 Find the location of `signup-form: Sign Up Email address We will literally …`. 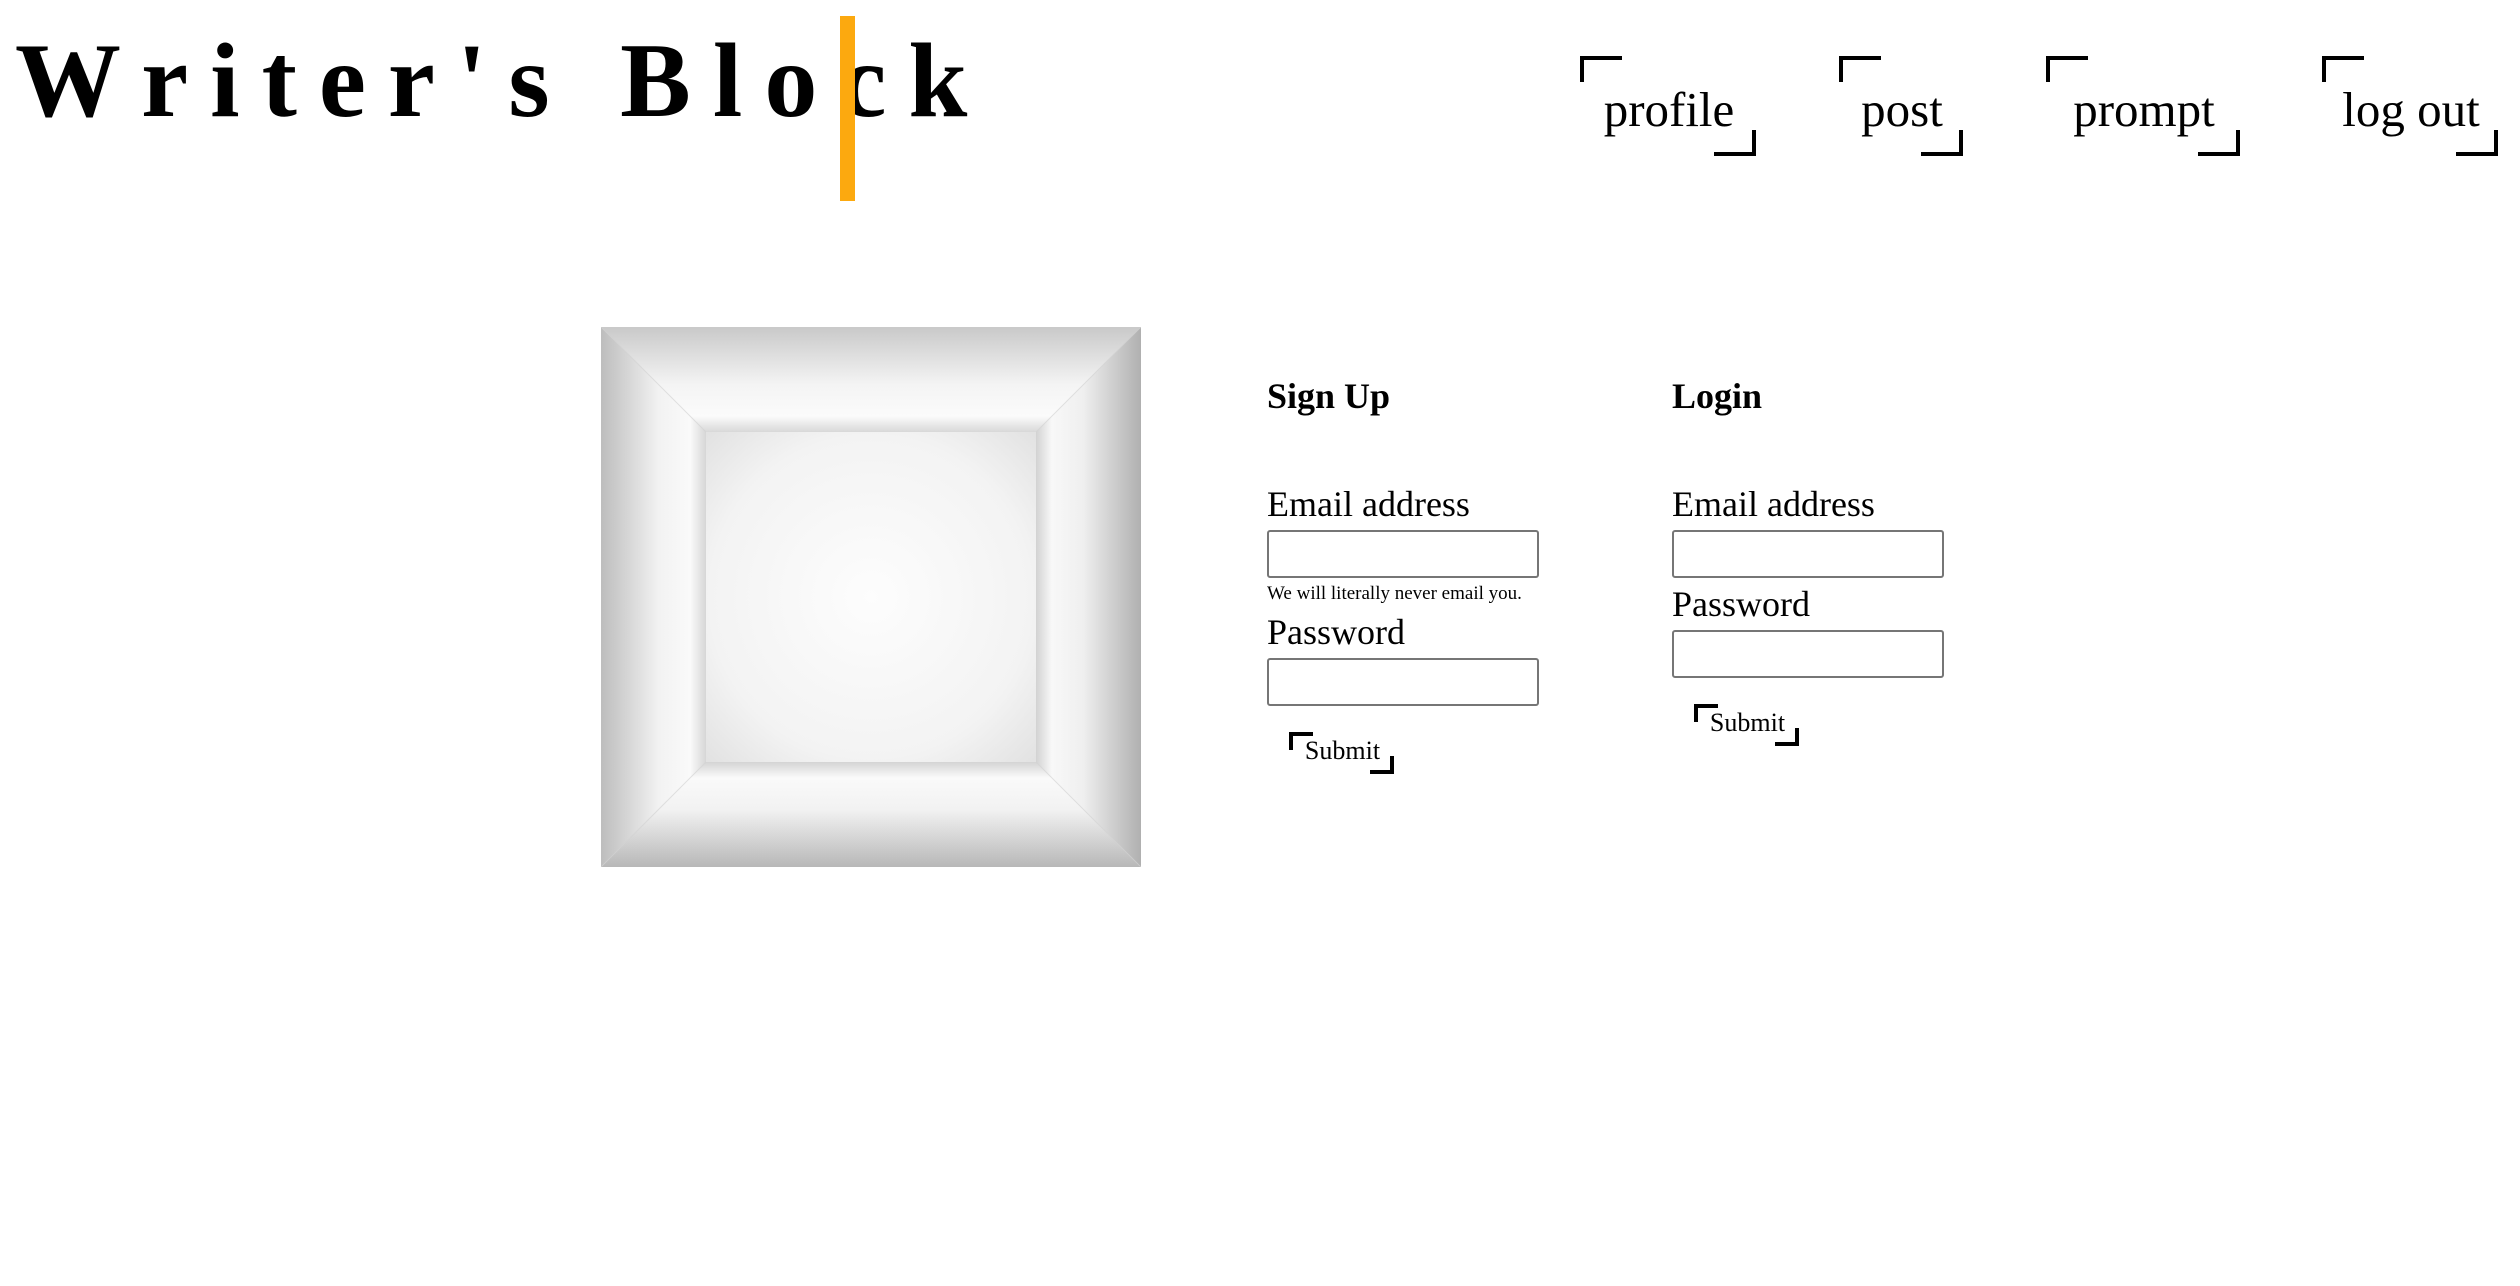

signup-form: Sign Up Email address We will literally … is located at coordinates (1417, 585).